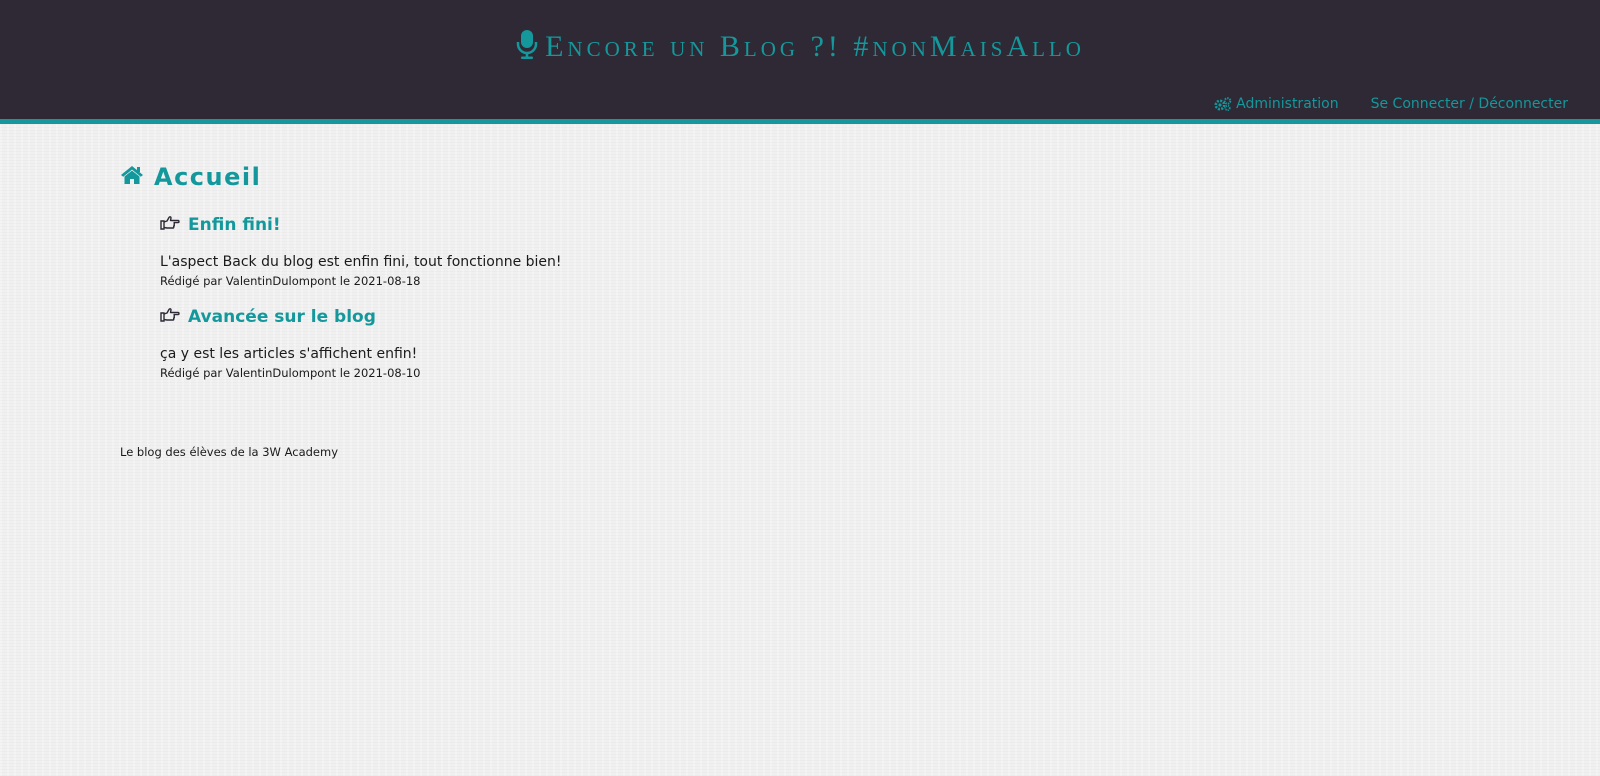 This screenshot has width=1600, height=776. I want to click on article-title-link: Enfin fini!, so click(234, 225).